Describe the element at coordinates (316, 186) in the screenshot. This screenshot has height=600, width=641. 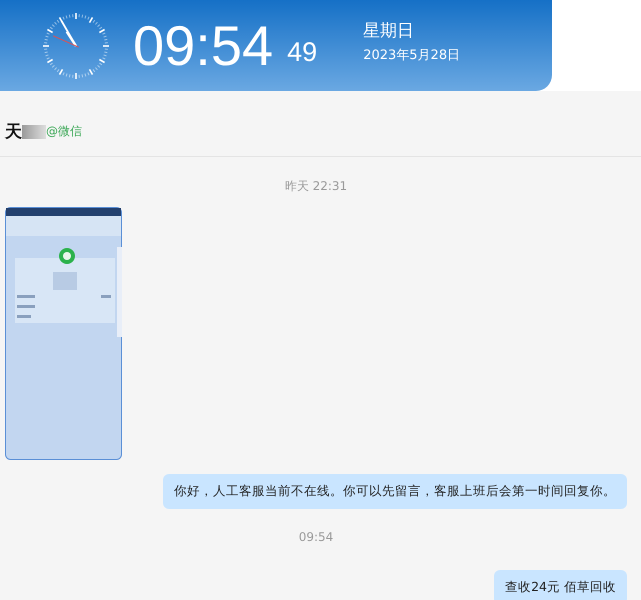
I see `message-time: 昨天 22:31` at that location.